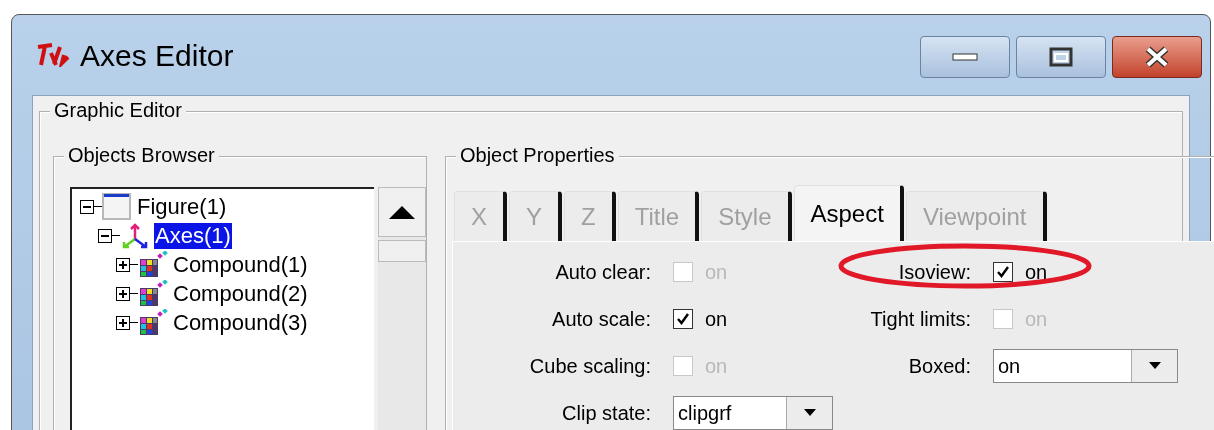  I want to click on field-label: Cube scaling:, so click(590, 366).